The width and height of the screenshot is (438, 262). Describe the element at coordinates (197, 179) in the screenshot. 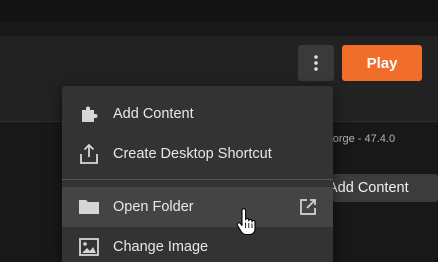

I see `menu-divider` at that location.